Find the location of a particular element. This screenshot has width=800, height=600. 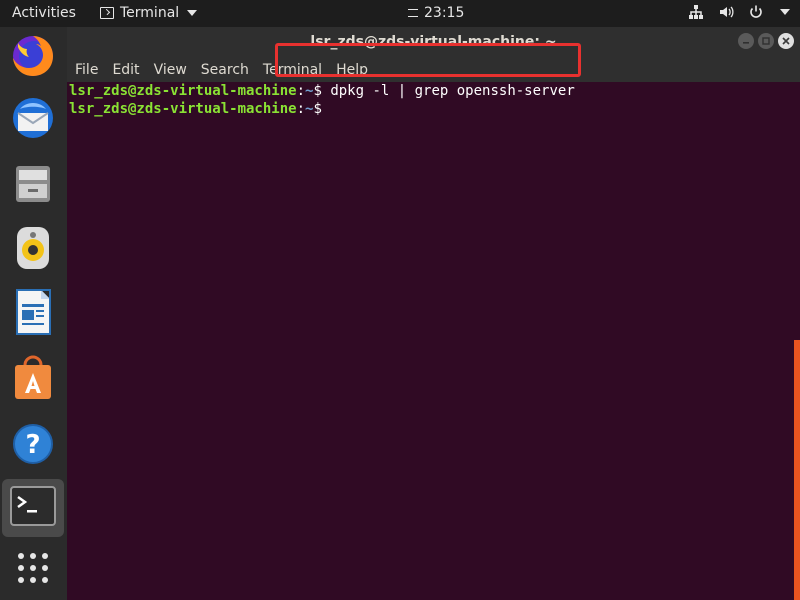

terminal-icon is located at coordinates (33, 508).